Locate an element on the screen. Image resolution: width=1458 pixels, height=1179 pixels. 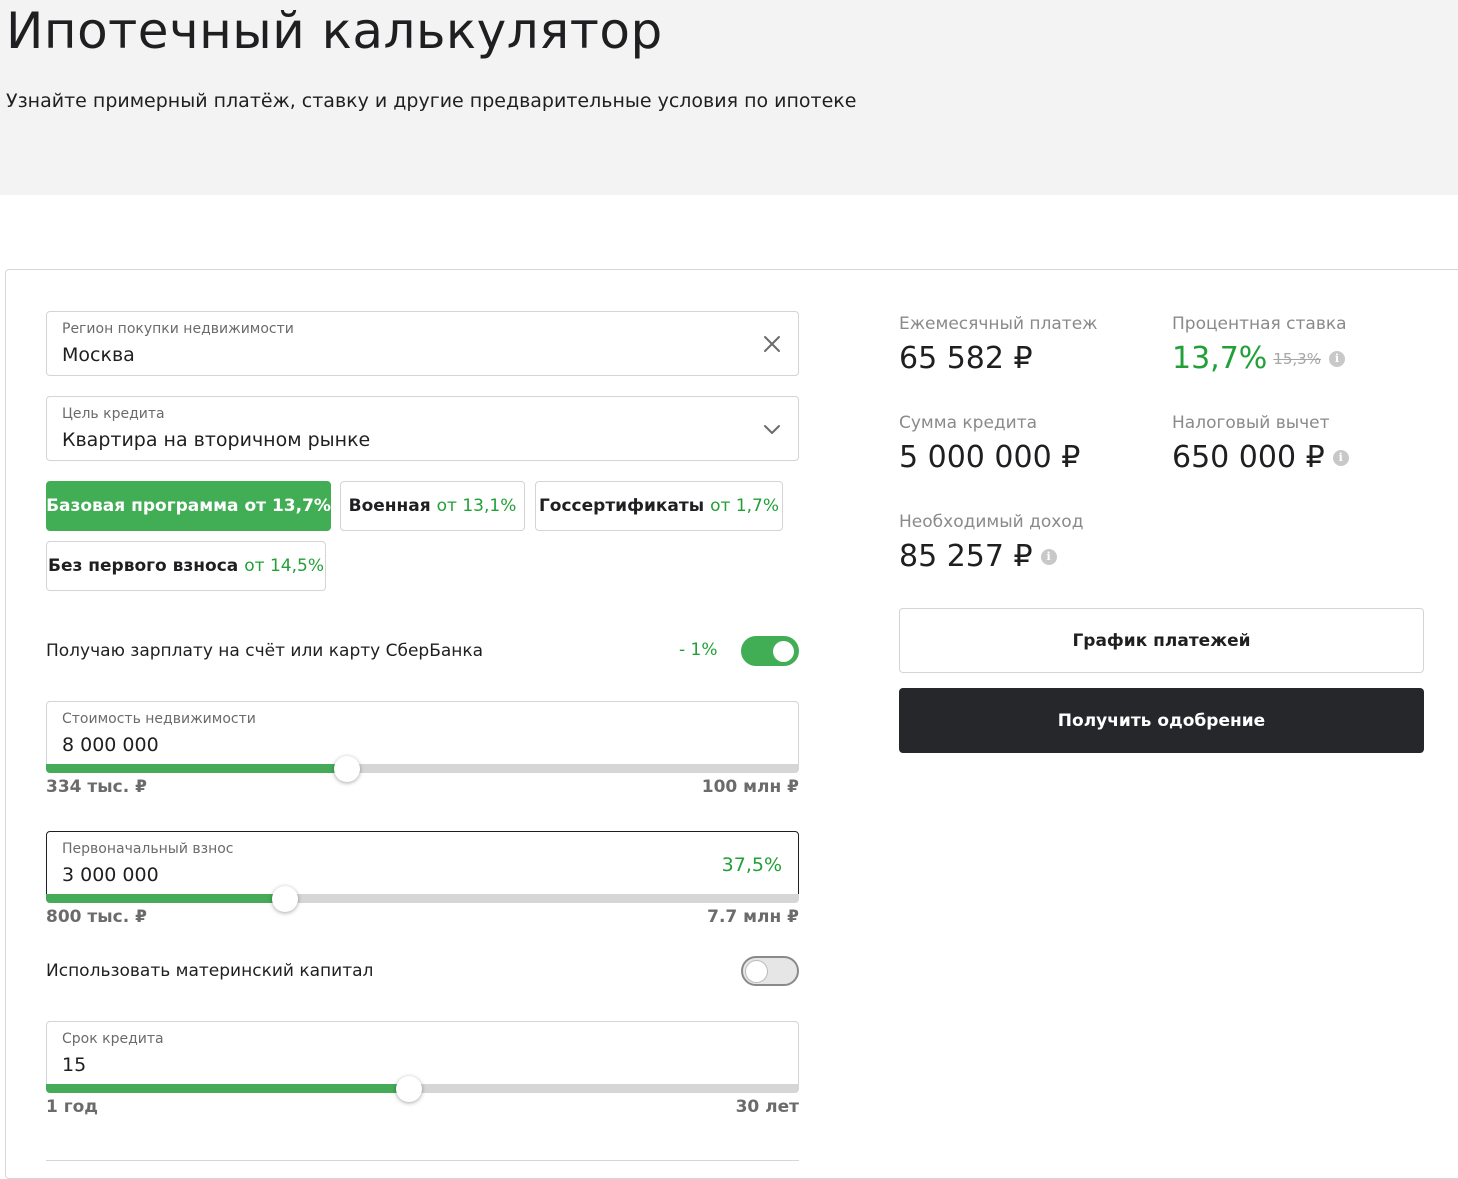
required-income-value: 85 257 ₽ i is located at coordinates (978, 556).